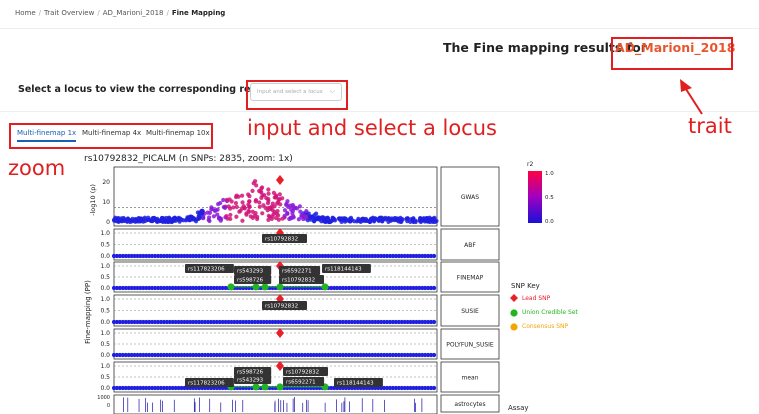  I want to click on colorbar-tick-mid: 0.5, so click(549, 198).